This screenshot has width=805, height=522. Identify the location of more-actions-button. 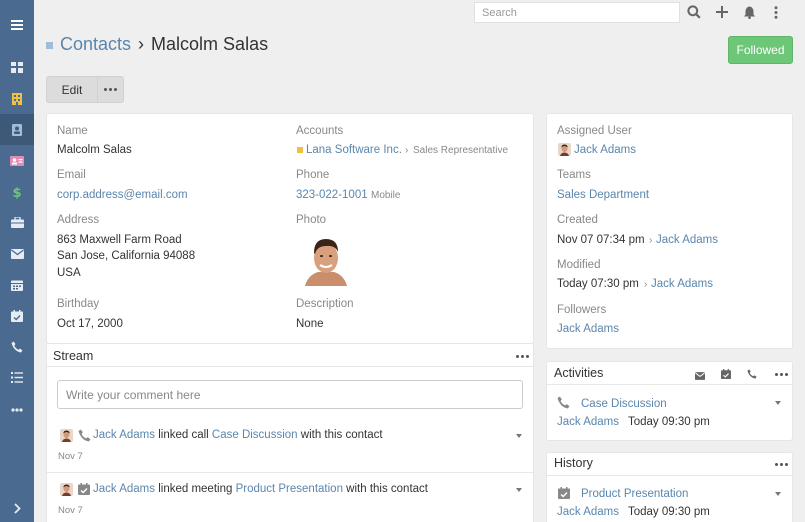
(111, 89).